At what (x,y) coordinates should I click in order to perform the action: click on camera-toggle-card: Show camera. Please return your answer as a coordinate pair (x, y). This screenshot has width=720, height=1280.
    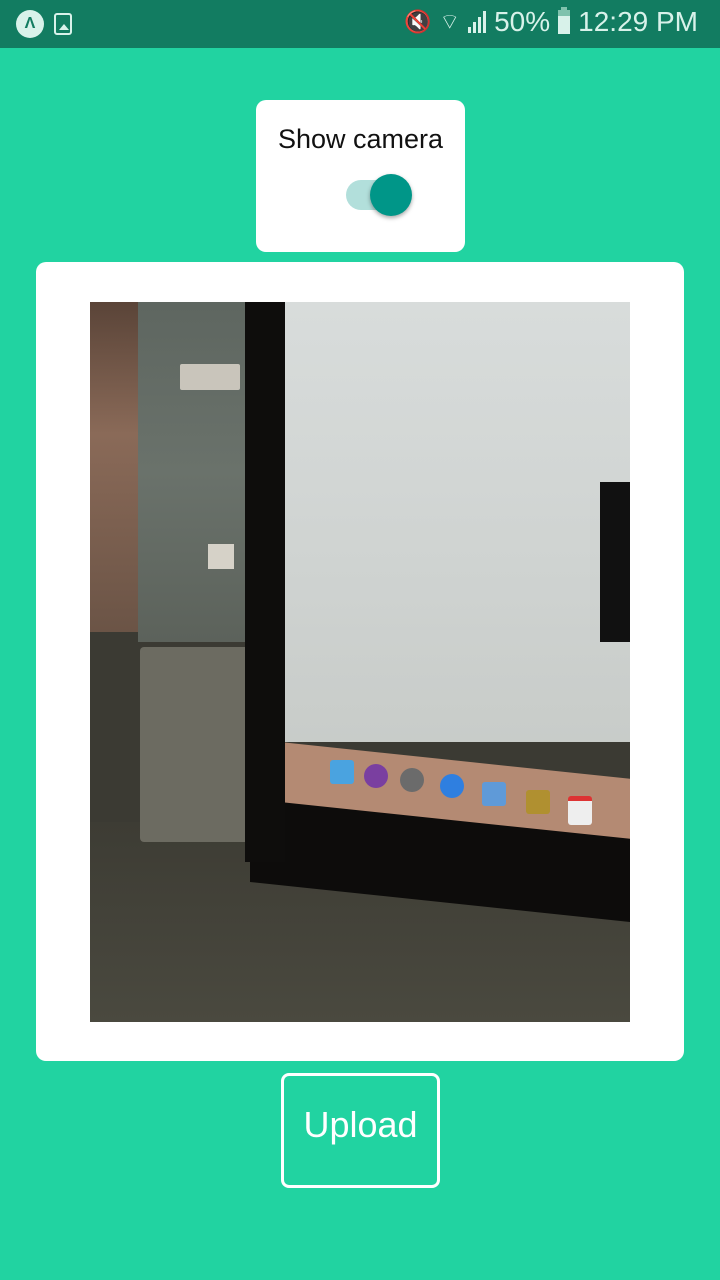
    Looking at the image, I should click on (360, 176).